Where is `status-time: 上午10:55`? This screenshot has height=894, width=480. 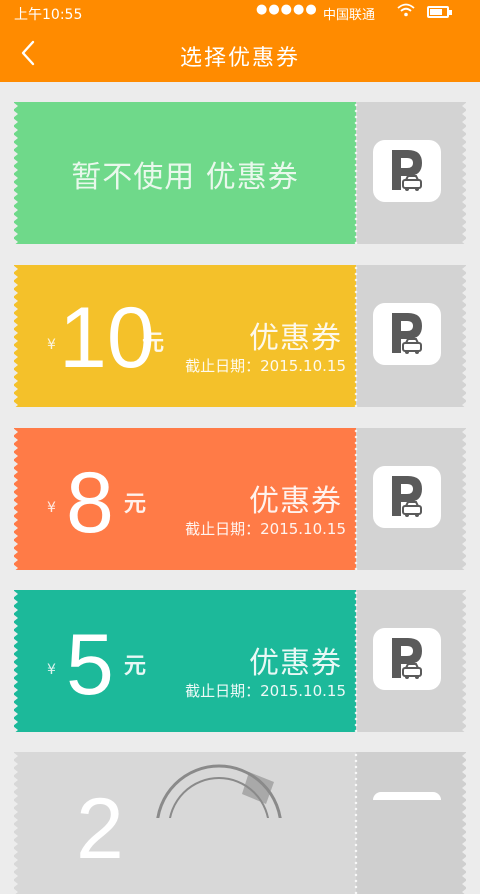 status-time: 上午10:55 is located at coordinates (48, 15).